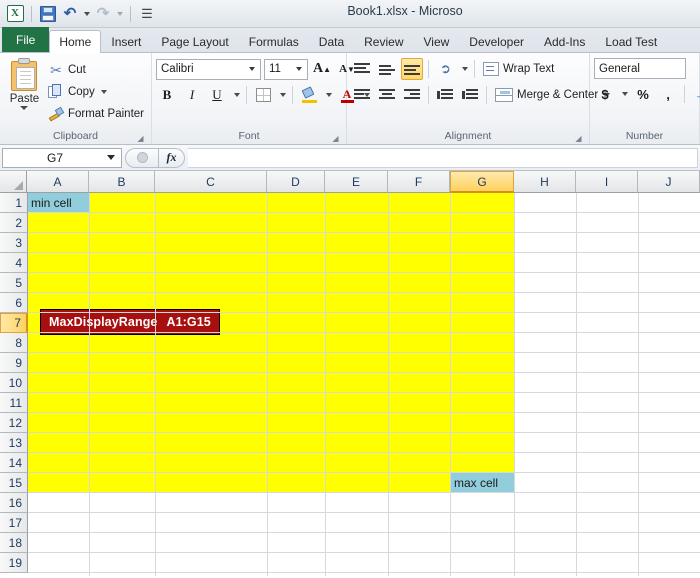 Image resolution: width=700 pixels, height=578 pixels. Describe the element at coordinates (14, 483) in the screenshot. I see `row-header-15: 15` at that location.